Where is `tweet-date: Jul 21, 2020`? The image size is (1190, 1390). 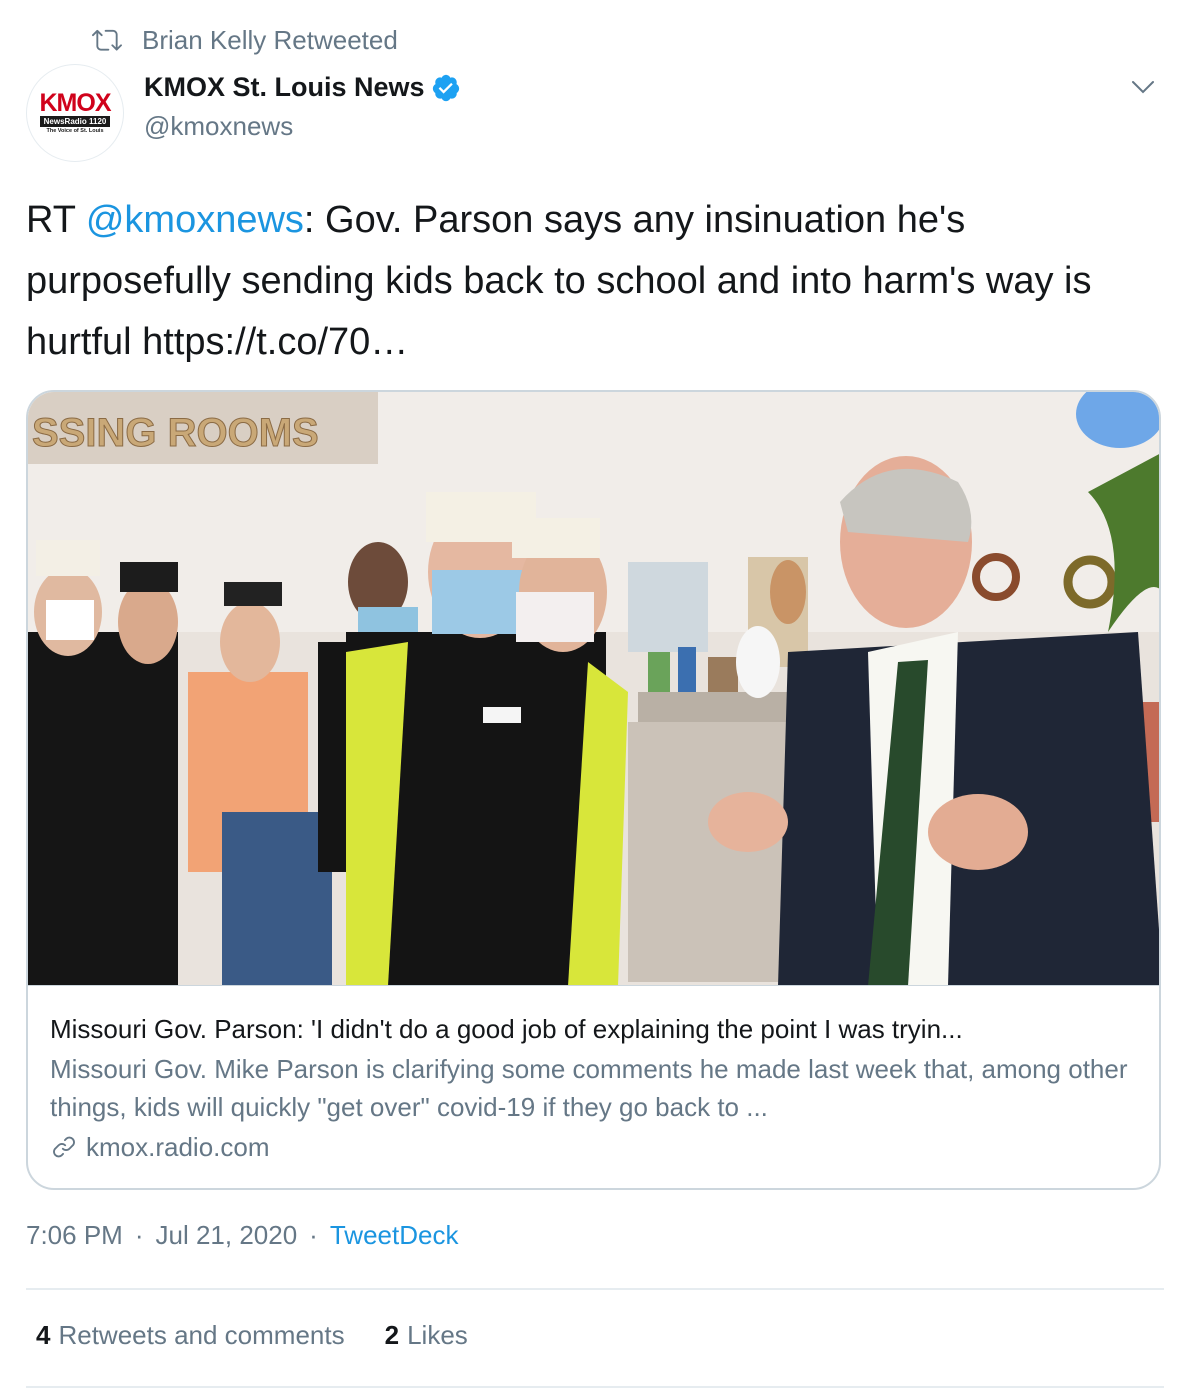 tweet-date: Jul 21, 2020 is located at coordinates (227, 1235).